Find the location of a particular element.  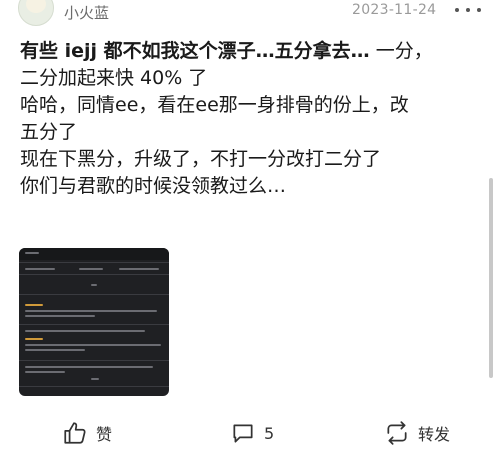

thumb-topbar is located at coordinates (94, 254).